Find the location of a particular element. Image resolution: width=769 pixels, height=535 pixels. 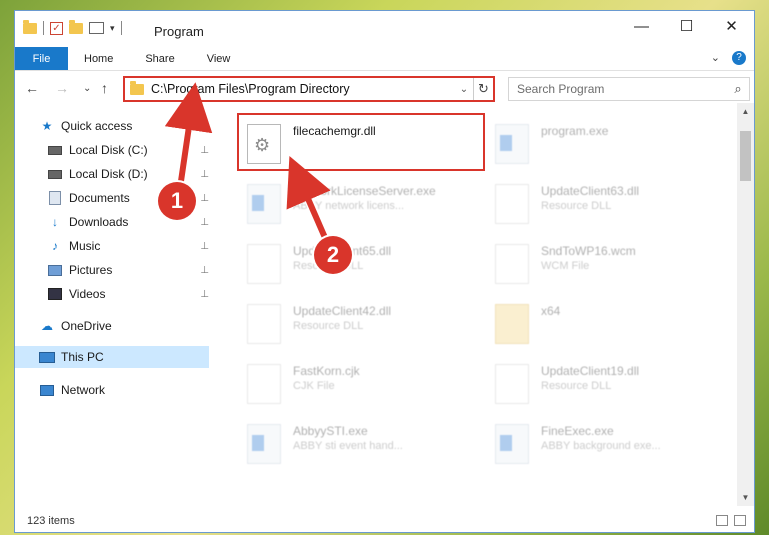

scroll-up-icon: ▲ is located at coordinates (745, 111).